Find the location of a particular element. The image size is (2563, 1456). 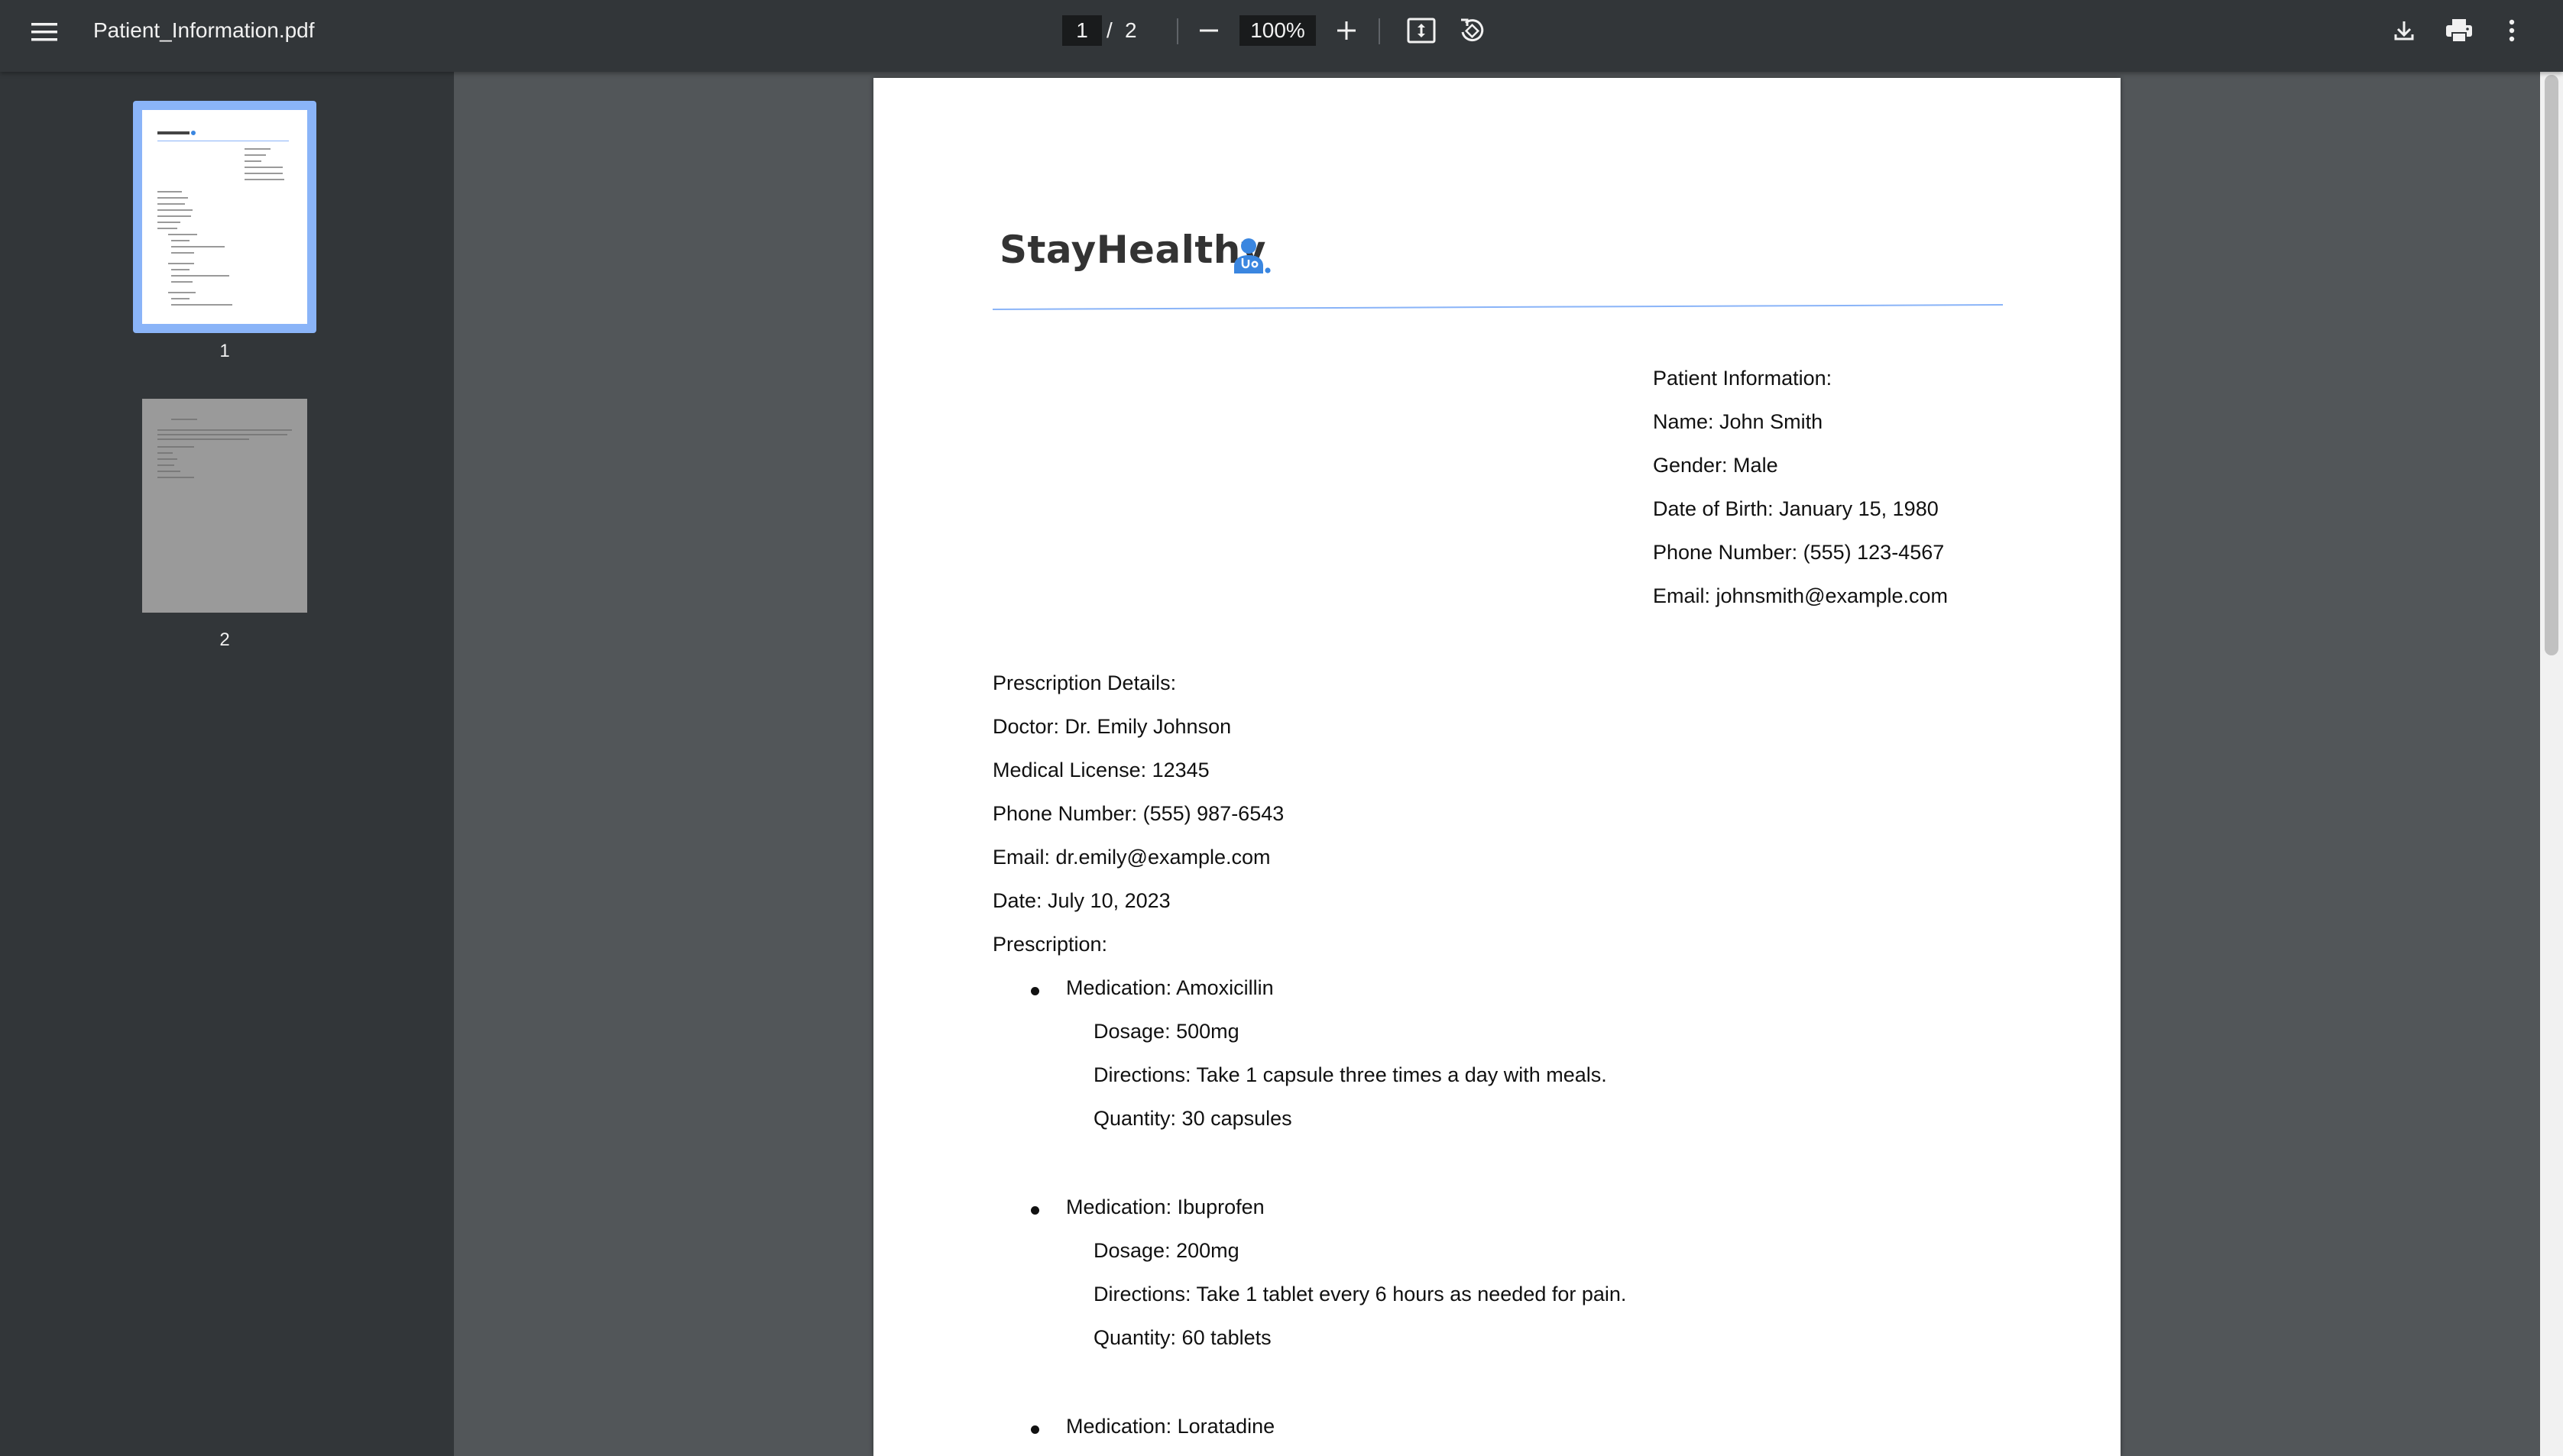

patient-dob: Date of Birth: January 15, 1980 is located at coordinates (1796, 509).